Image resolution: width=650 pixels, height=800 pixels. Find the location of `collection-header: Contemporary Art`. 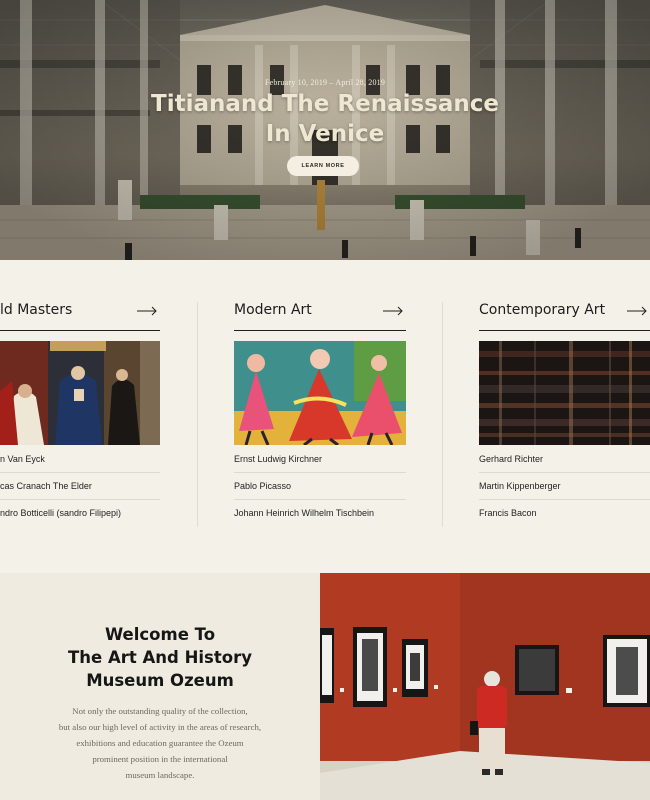

collection-header: Contemporary Art is located at coordinates (564, 315).